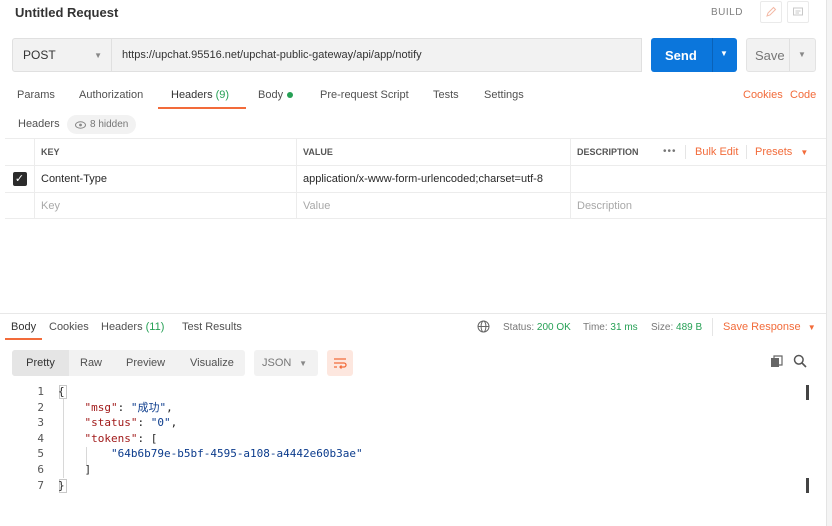 This screenshot has width=832, height=526. Describe the element at coordinates (111, 95) in the screenshot. I see `tab-authorization: Authorization` at that location.